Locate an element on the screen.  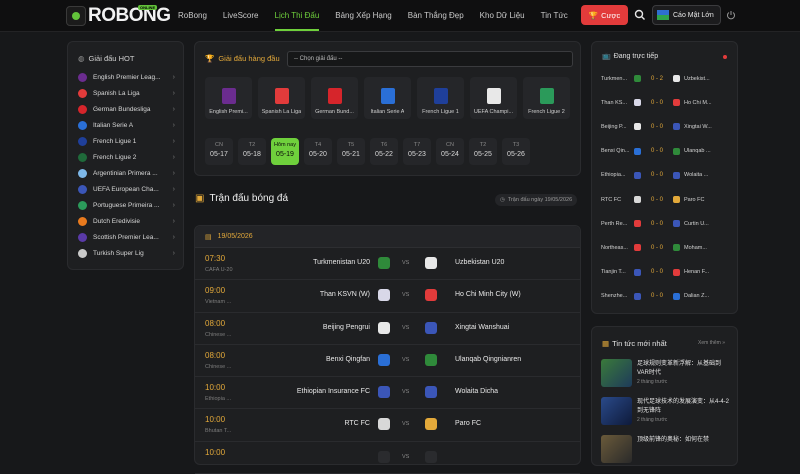
hot-league-item: English Premier Leag... › is located at coordinates (125, 77).